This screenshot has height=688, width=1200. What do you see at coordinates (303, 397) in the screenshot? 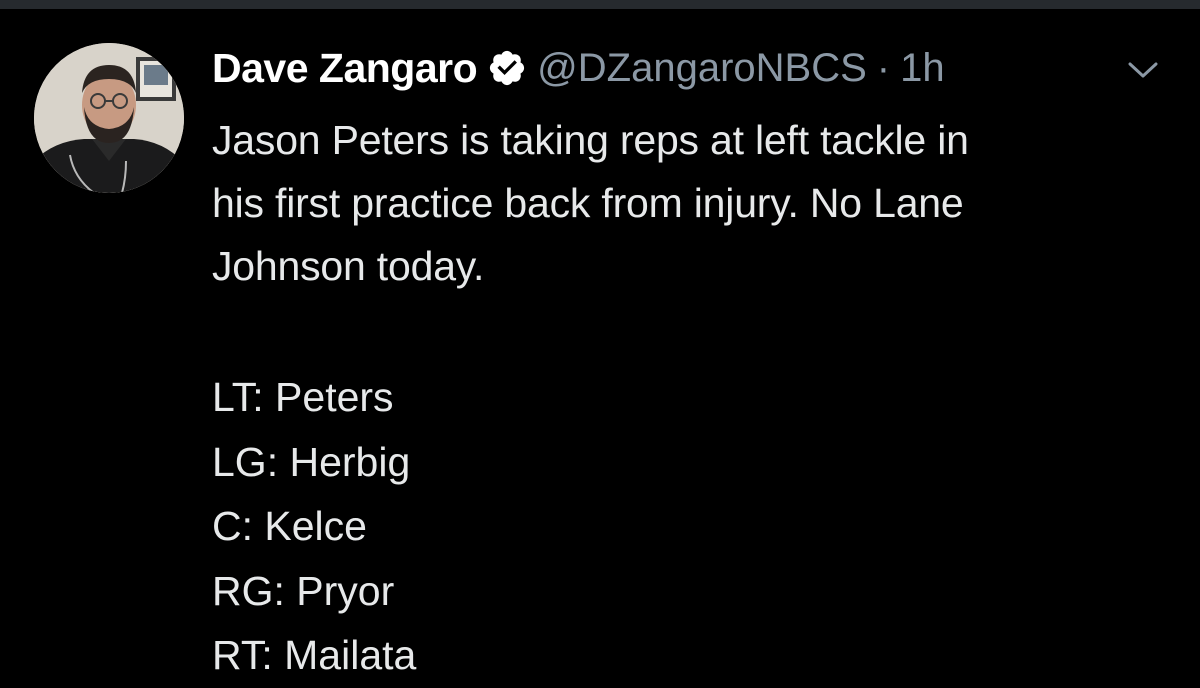
I see `lineup-item: LT: Peters` at bounding box center [303, 397].